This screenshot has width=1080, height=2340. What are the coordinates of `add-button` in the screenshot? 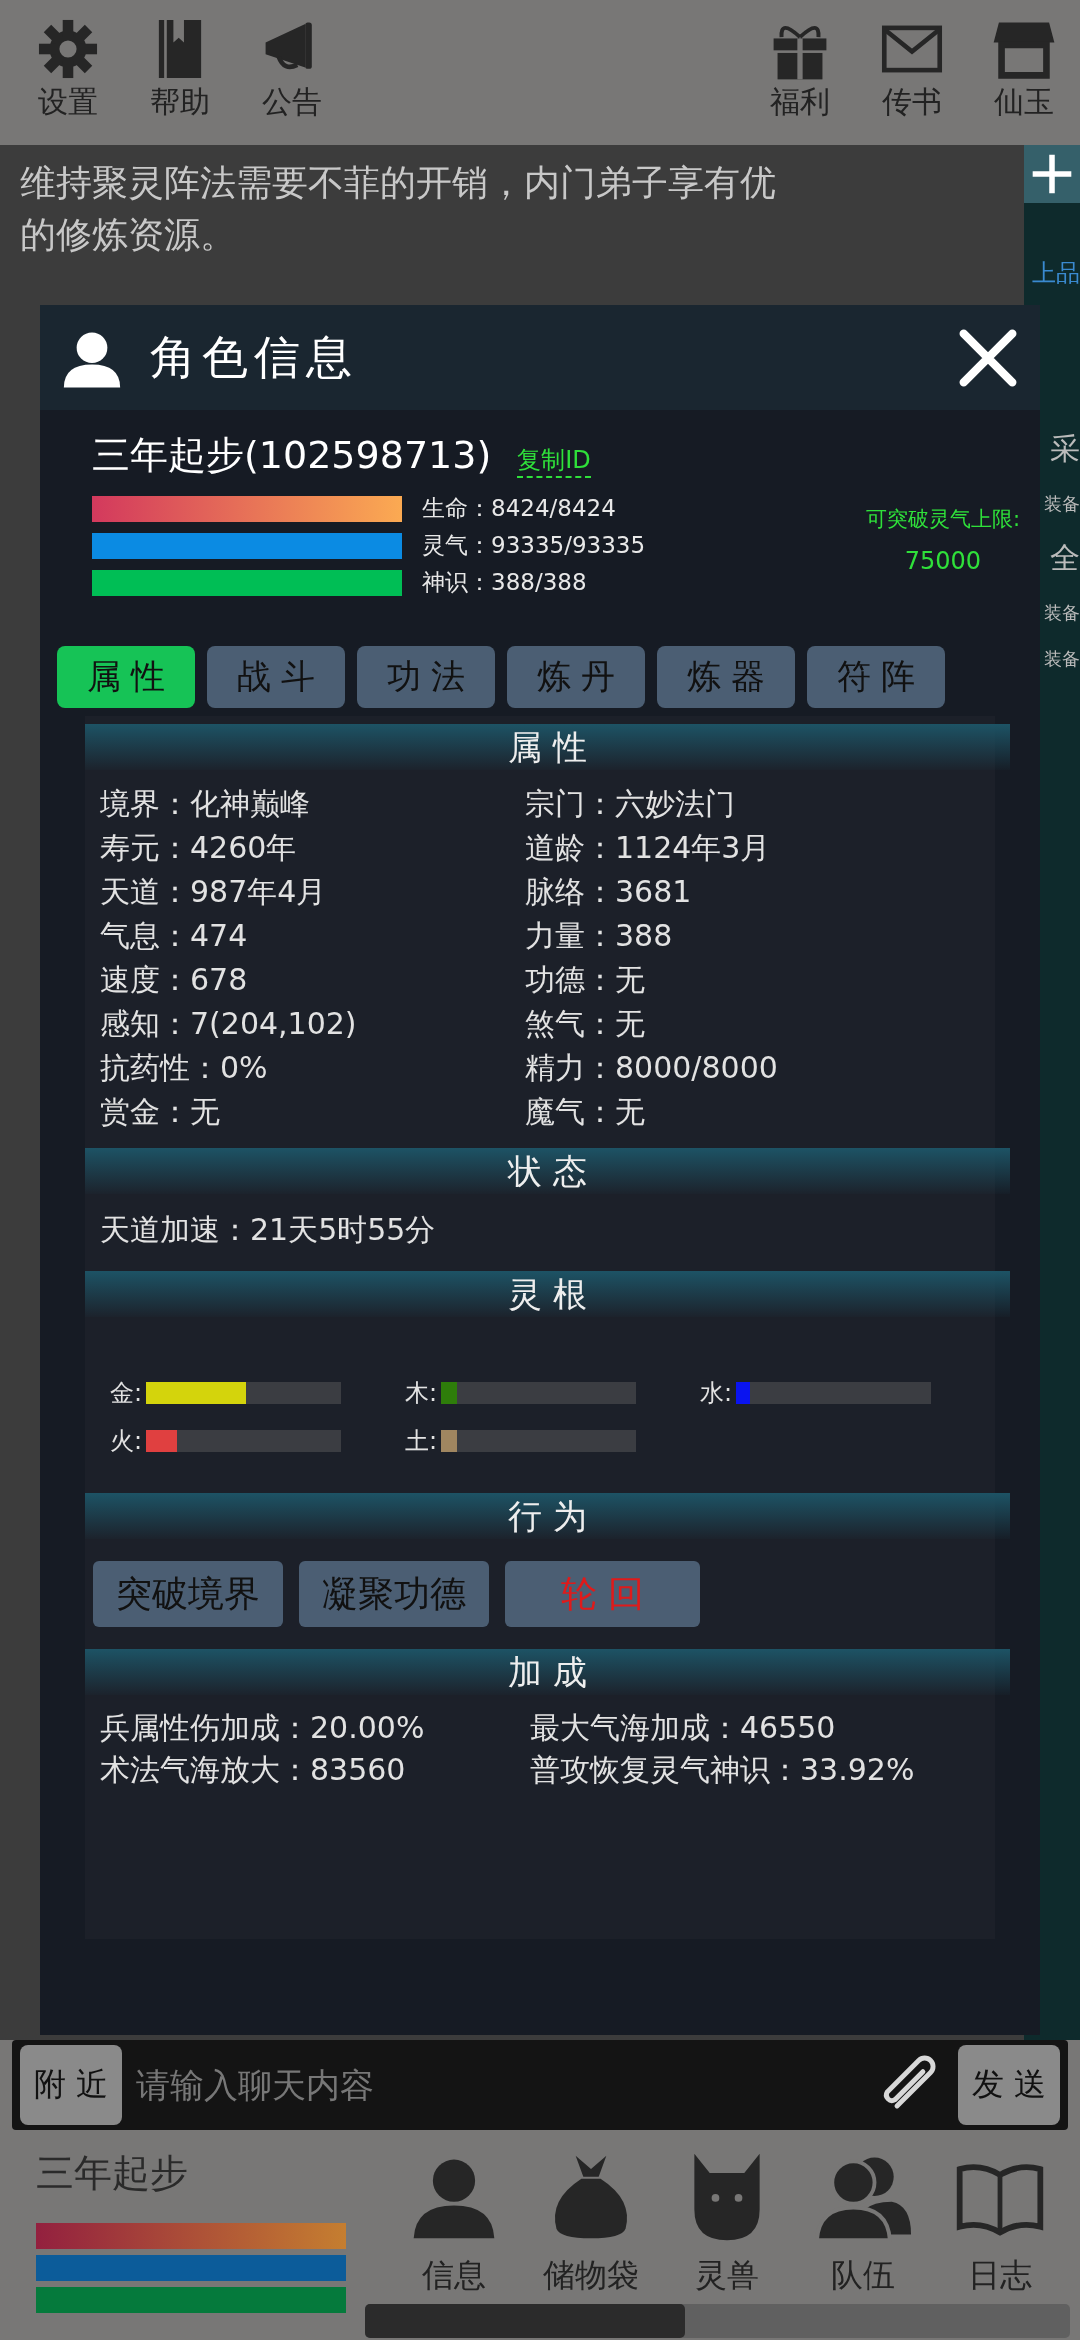 It's located at (1052, 174).